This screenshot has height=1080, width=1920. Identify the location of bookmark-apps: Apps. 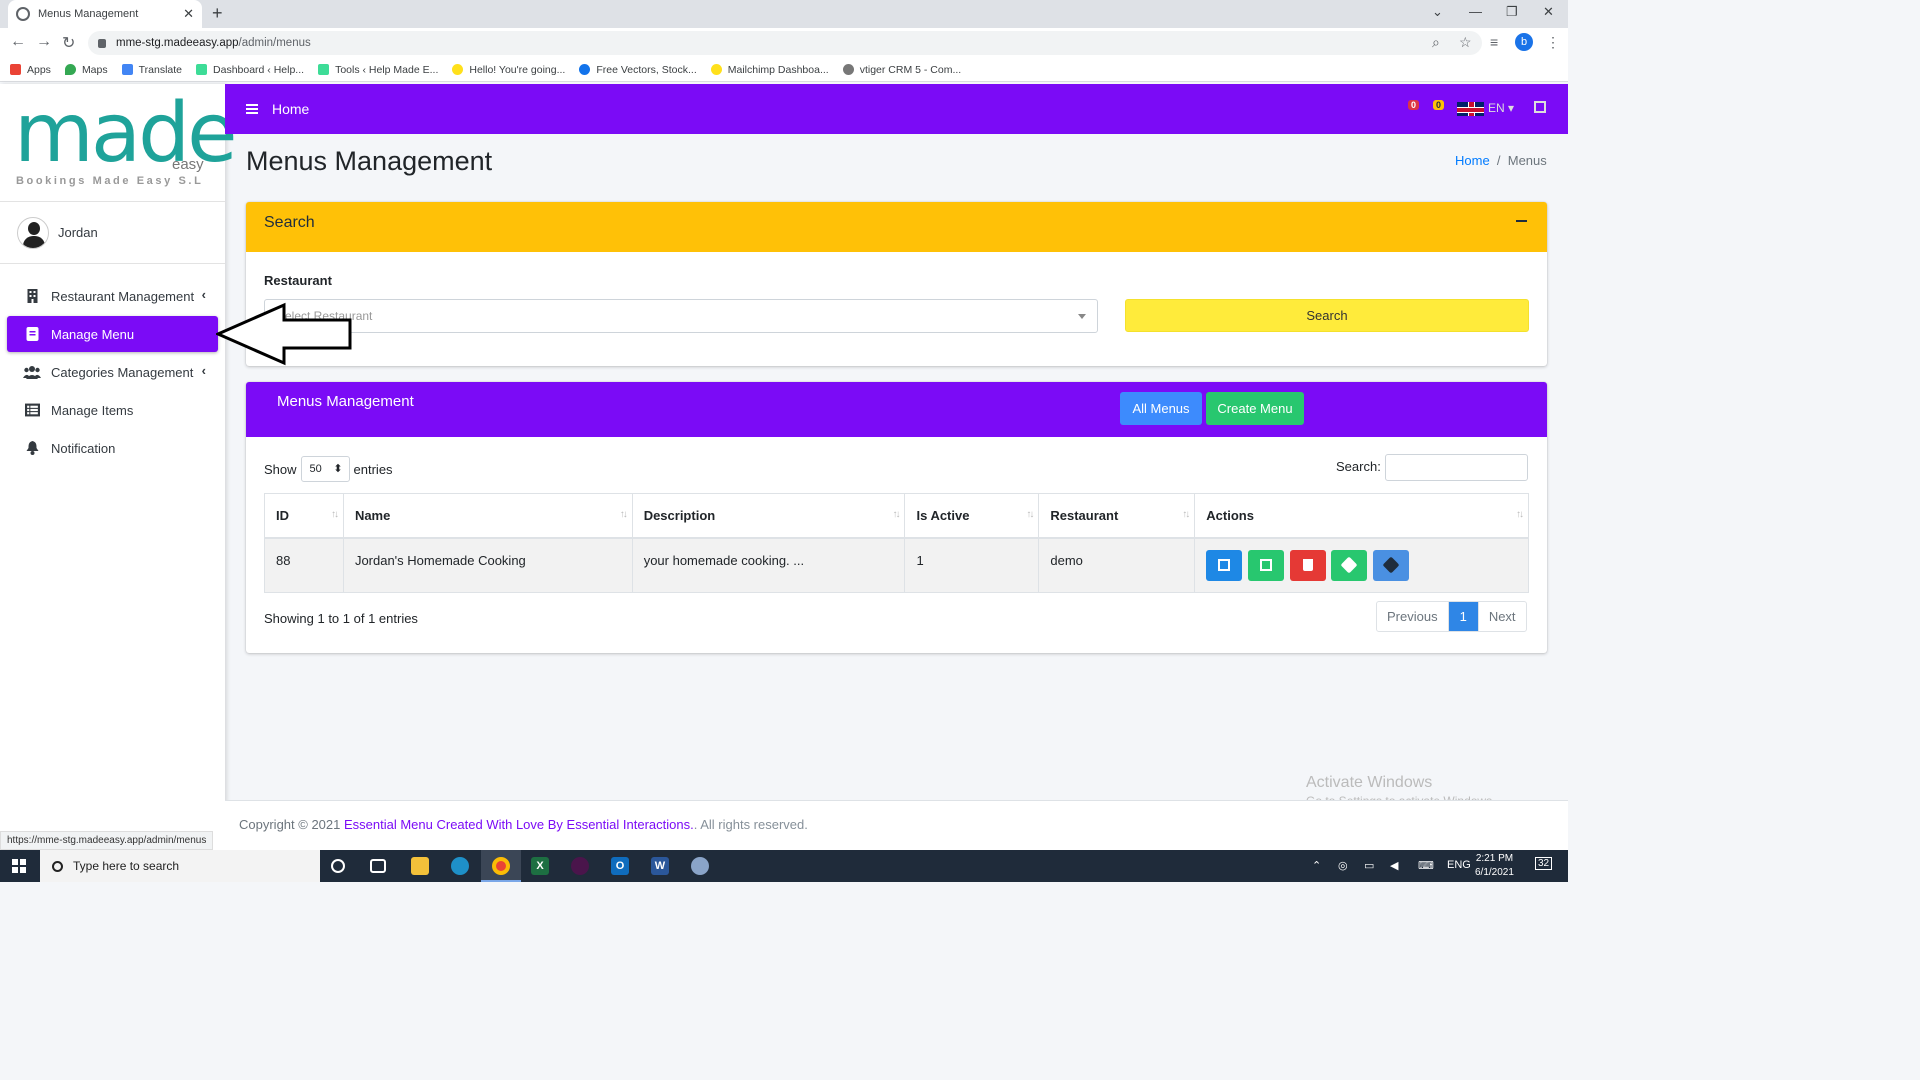
(30, 70).